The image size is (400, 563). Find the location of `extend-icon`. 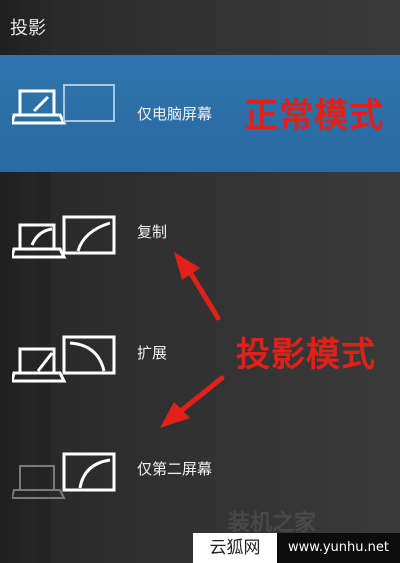

extend-icon is located at coordinates (64, 359).